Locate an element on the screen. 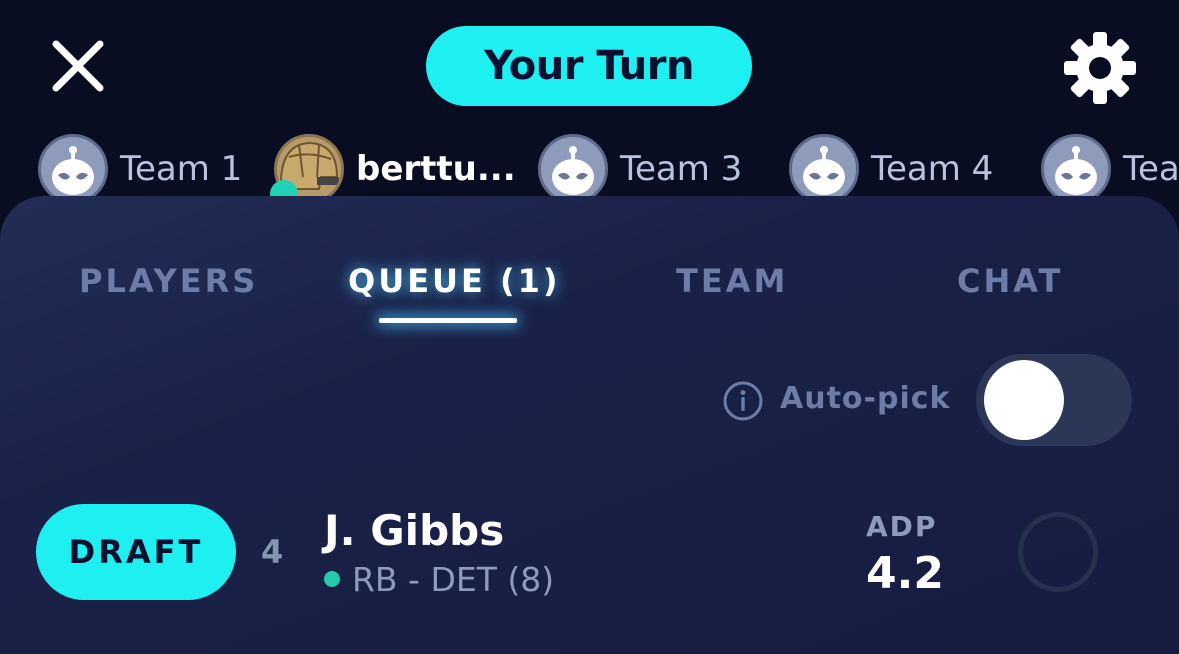 Image resolution: width=1179 pixels, height=654 pixels. player-position-team: RB - DET (8) is located at coordinates (453, 579).